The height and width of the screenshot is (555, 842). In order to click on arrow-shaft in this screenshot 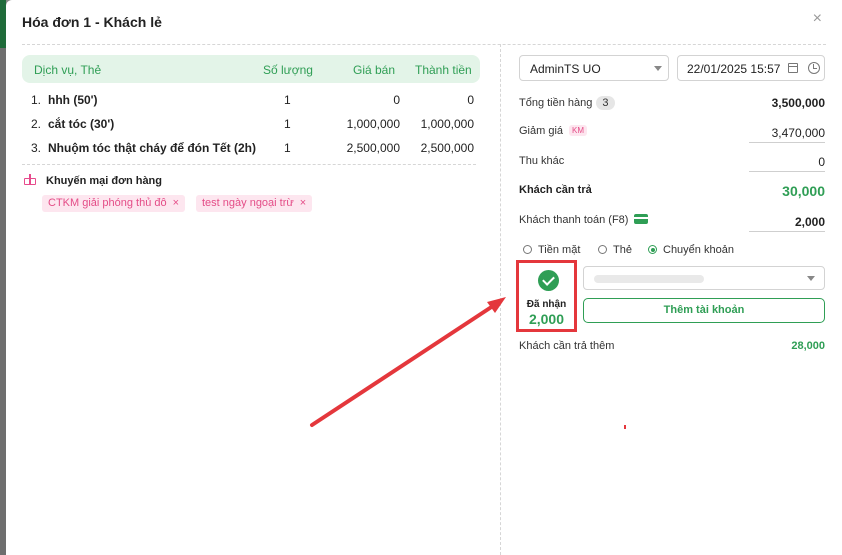, I will do `click(404, 364)`.